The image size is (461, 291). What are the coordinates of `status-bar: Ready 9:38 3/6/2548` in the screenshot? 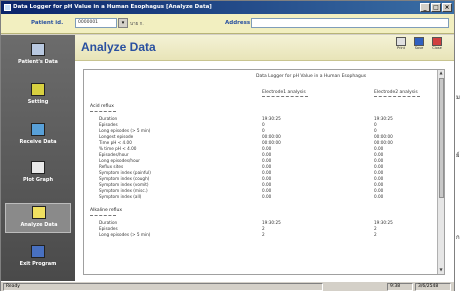 It's located at (227, 286).